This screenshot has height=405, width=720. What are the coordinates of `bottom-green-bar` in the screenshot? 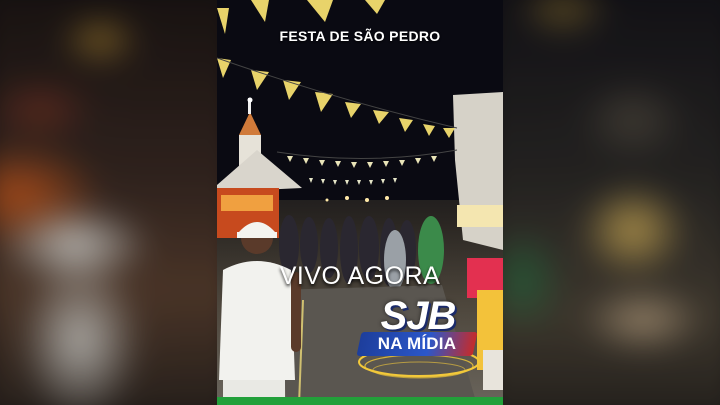 It's located at (360, 401).